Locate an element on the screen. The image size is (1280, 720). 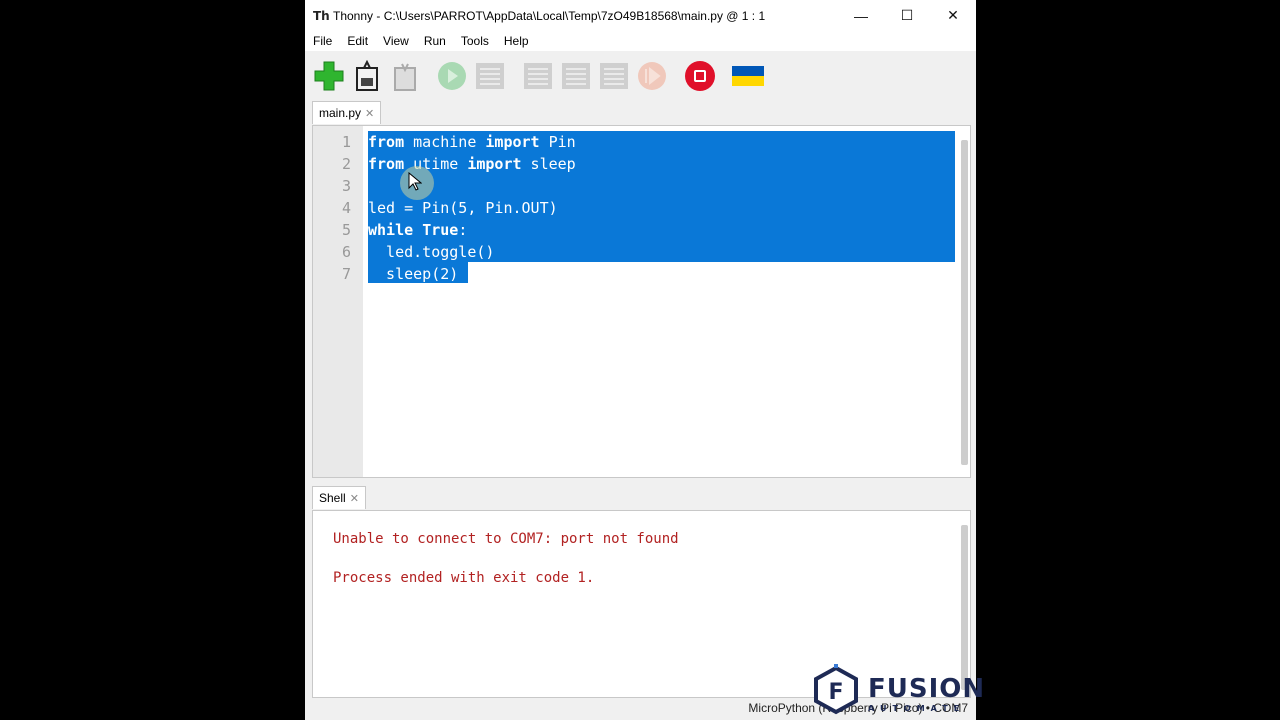
svg-text: F is located at coordinates (835, 692).